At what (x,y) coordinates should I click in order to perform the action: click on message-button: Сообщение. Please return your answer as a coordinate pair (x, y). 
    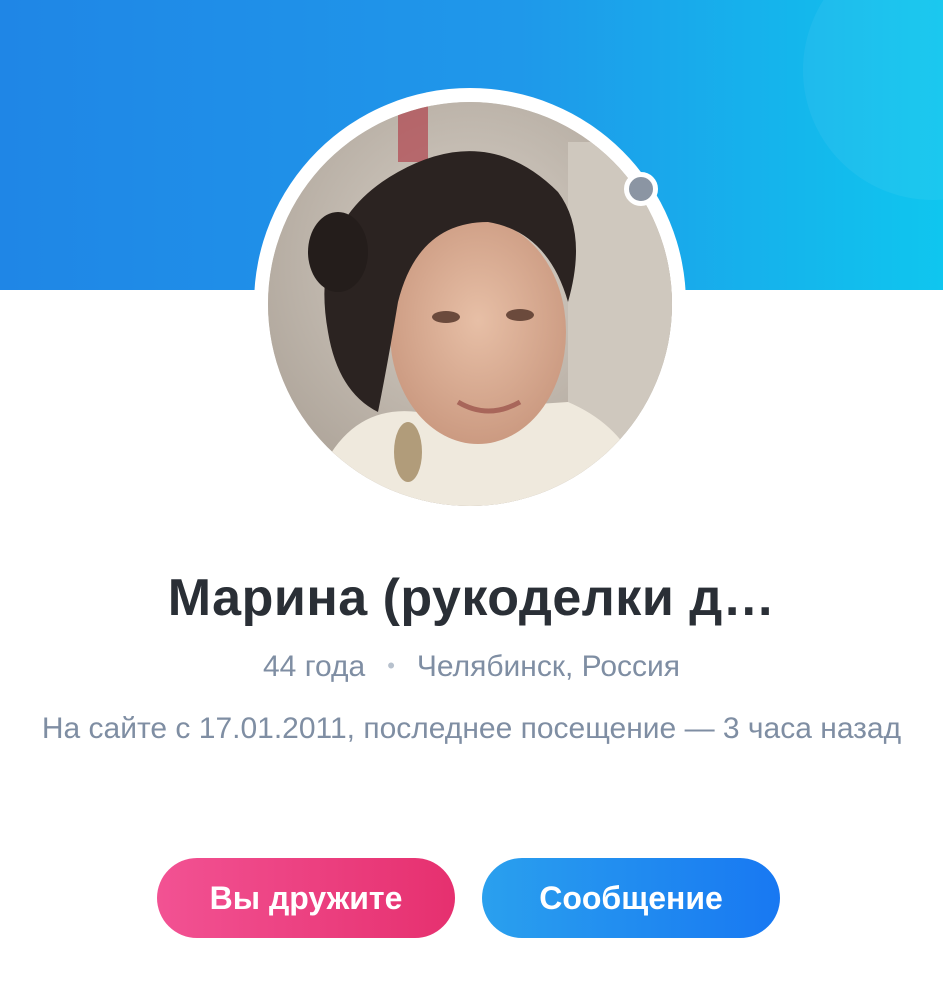
    Looking at the image, I should click on (631, 898).